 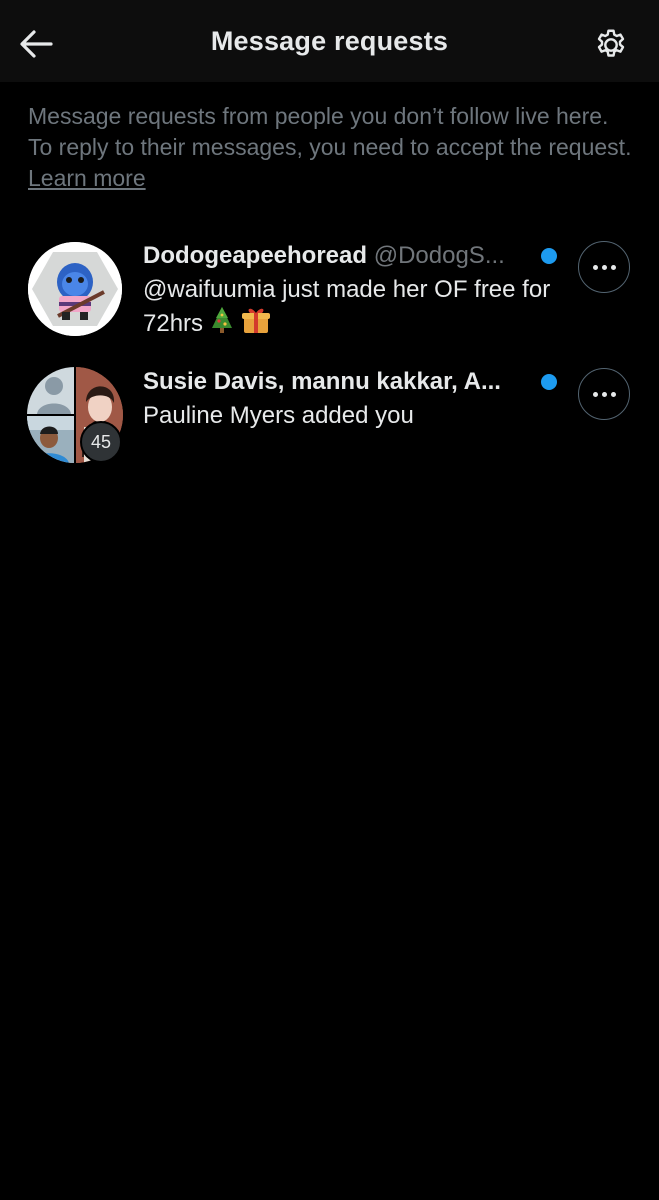 I want to click on participant-avatar-photo, so click(x=50, y=439).